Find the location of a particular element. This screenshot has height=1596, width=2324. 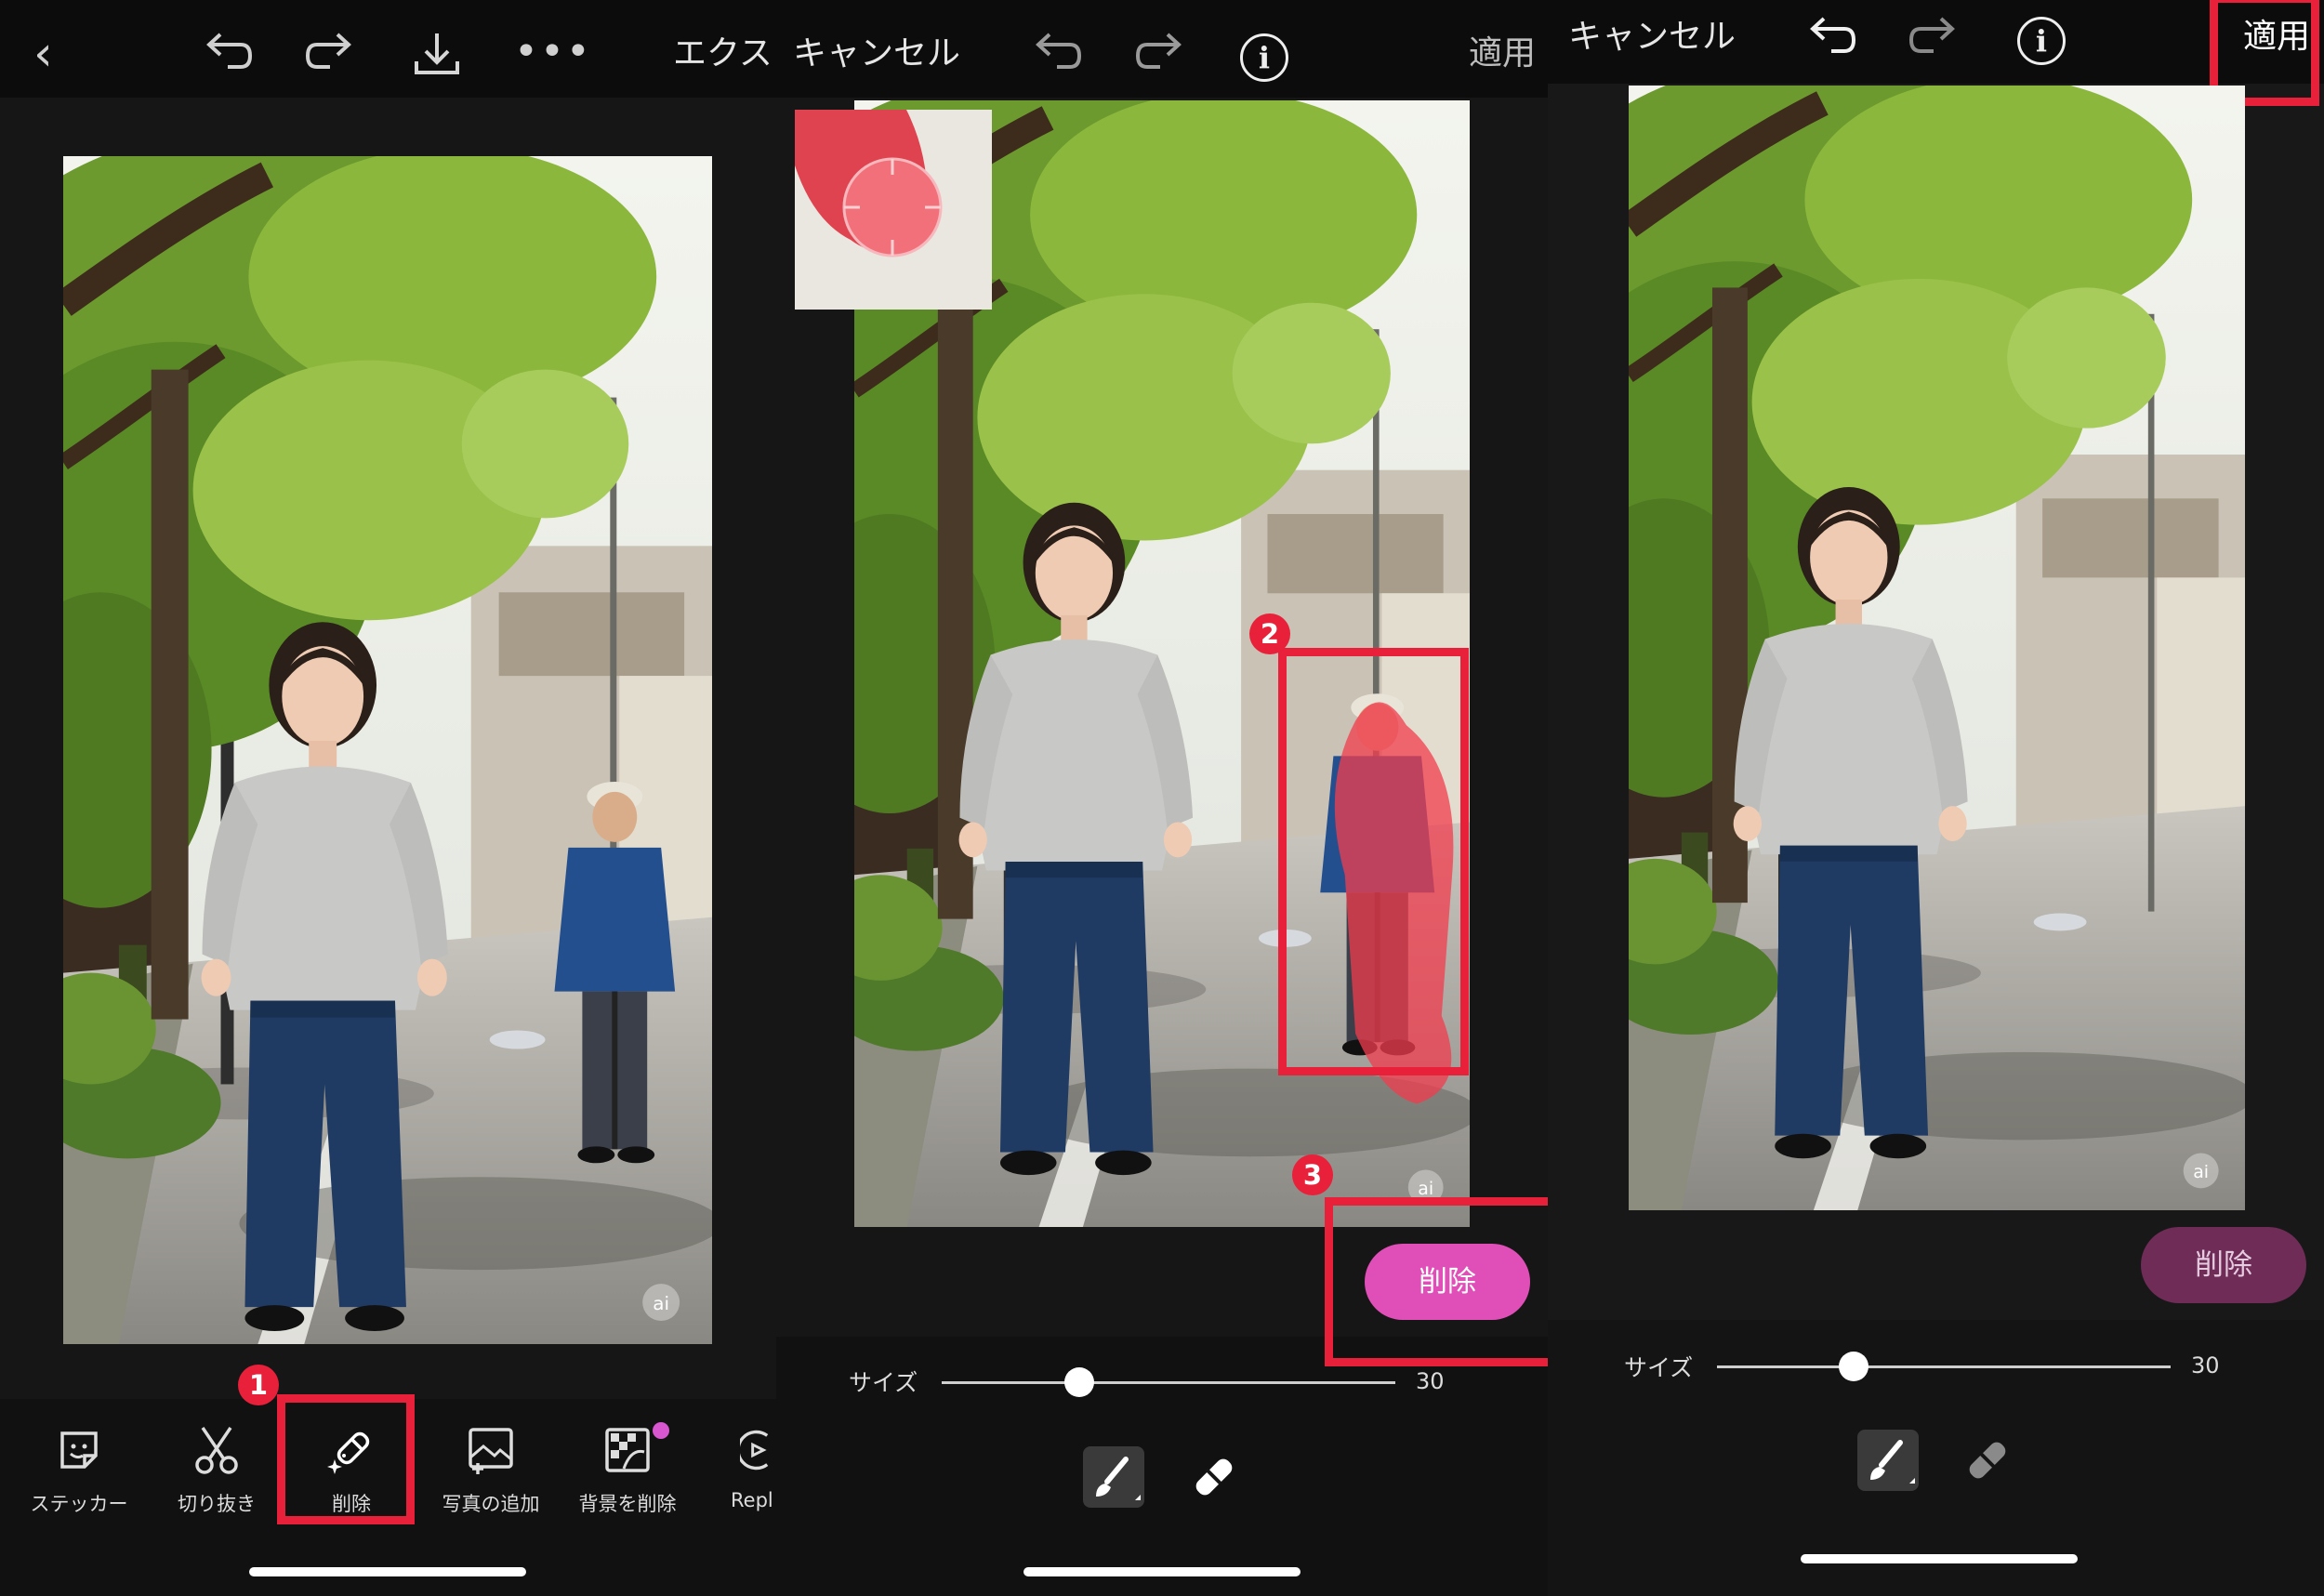

zoom-loupe is located at coordinates (893, 210).